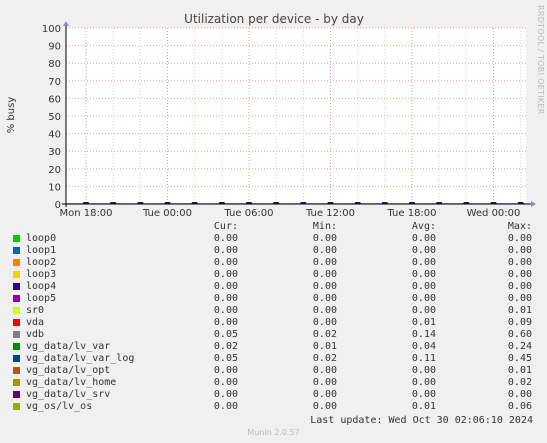  I want to click on legend-label: loop0, so click(41, 238).